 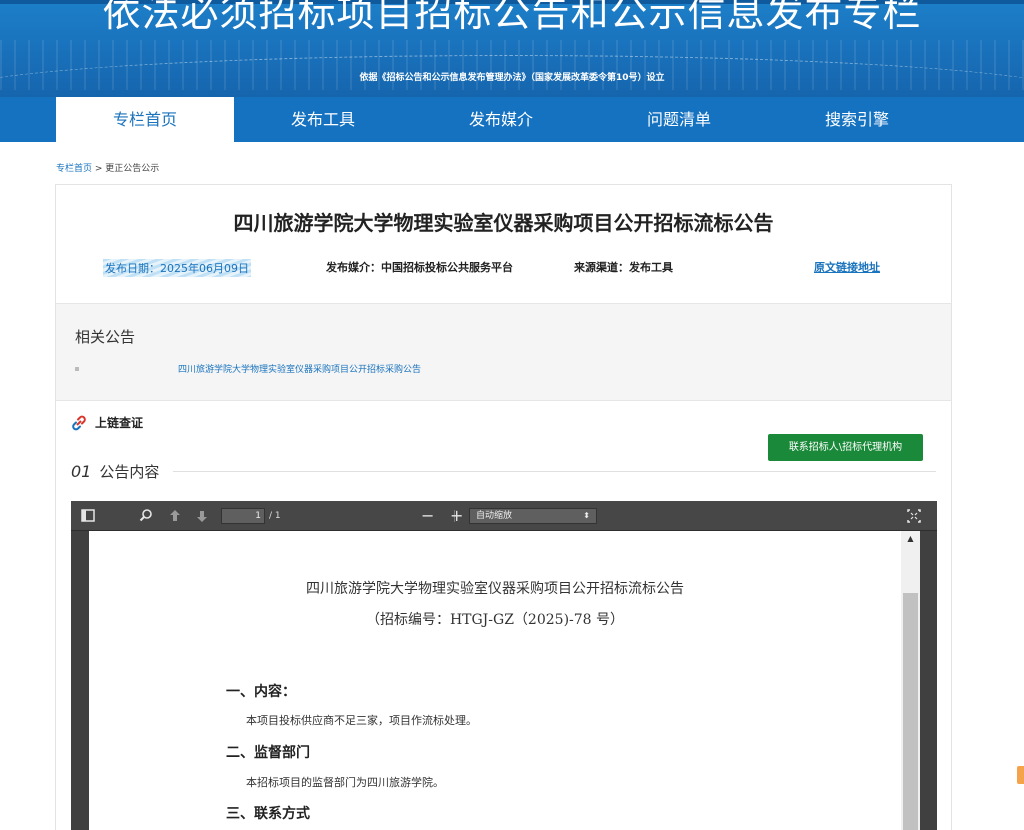 What do you see at coordinates (268, 814) in the screenshot?
I see `pdf-section-heading: 三、联系方式` at bounding box center [268, 814].